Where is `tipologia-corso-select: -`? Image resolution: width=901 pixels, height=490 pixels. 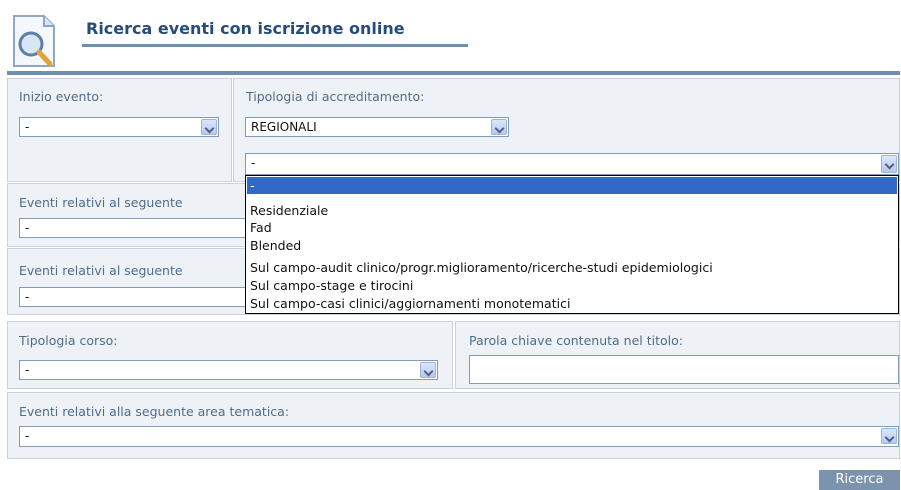 tipologia-corso-select: - is located at coordinates (228, 370).